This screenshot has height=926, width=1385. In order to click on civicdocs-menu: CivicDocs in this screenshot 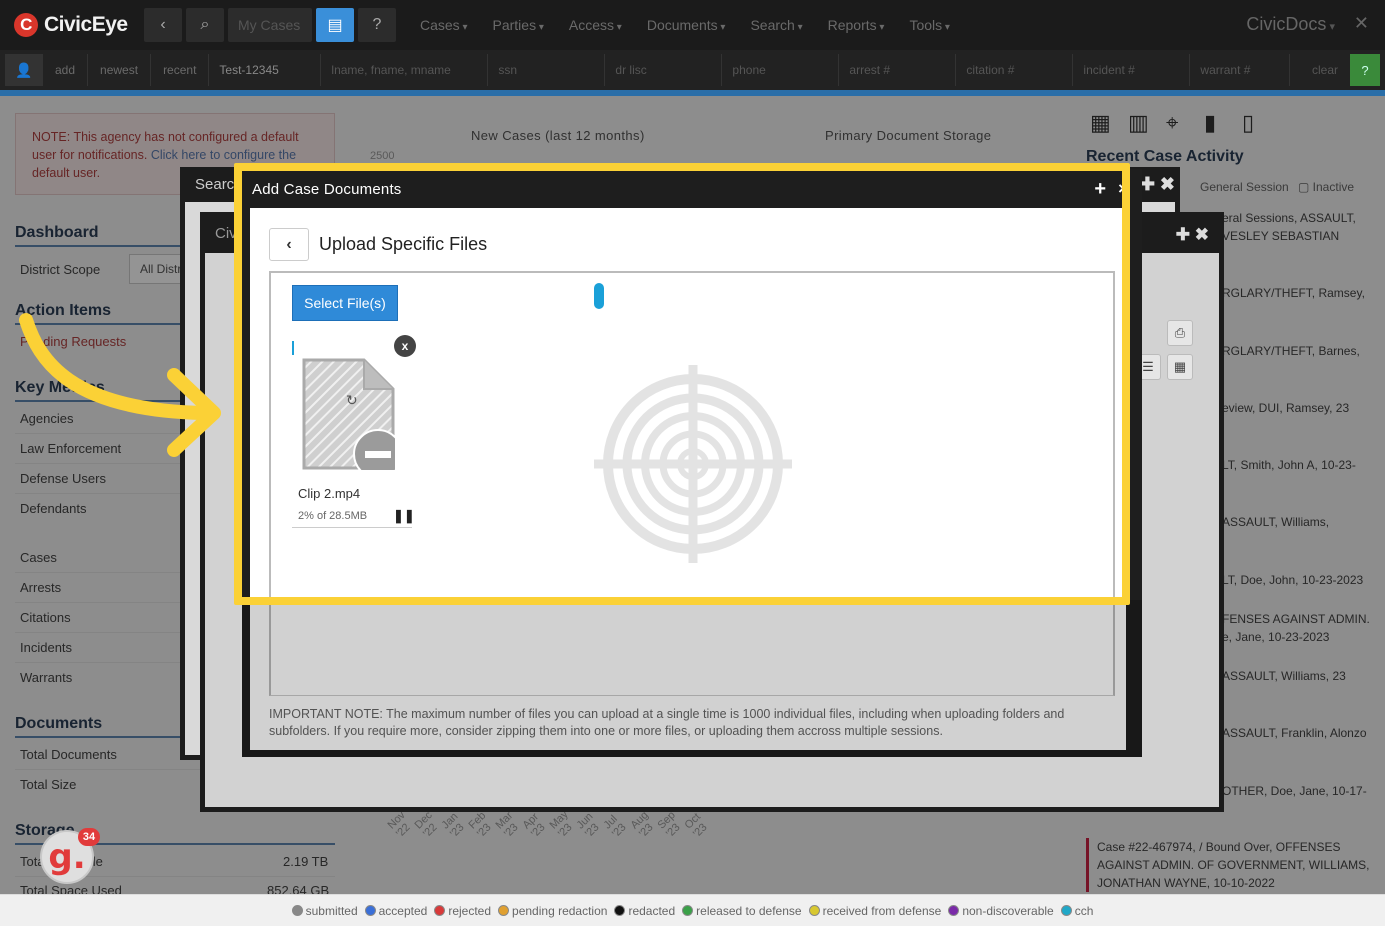, I will do `click(1290, 24)`.